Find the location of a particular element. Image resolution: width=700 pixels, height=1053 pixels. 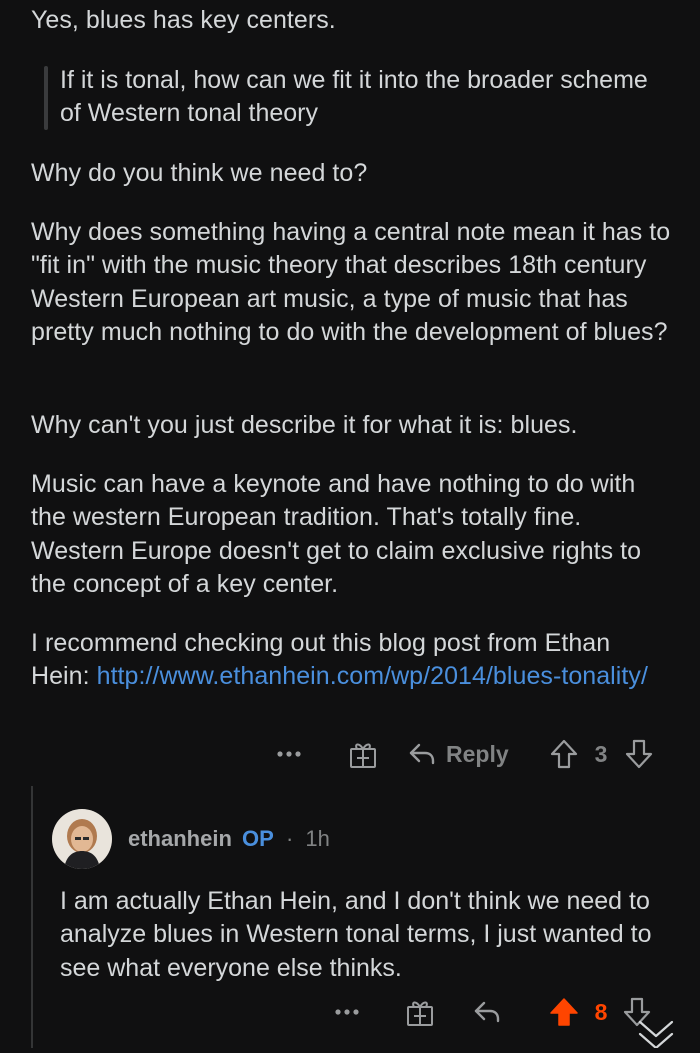

avatar is located at coordinates (82, 839).